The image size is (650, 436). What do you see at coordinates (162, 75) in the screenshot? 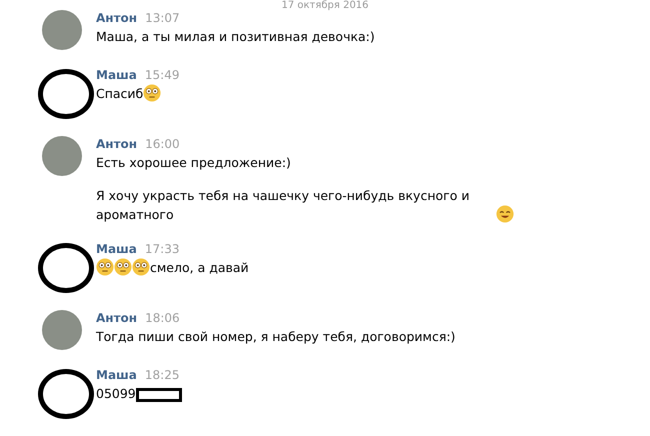
I see `message-time: 15:49` at bounding box center [162, 75].